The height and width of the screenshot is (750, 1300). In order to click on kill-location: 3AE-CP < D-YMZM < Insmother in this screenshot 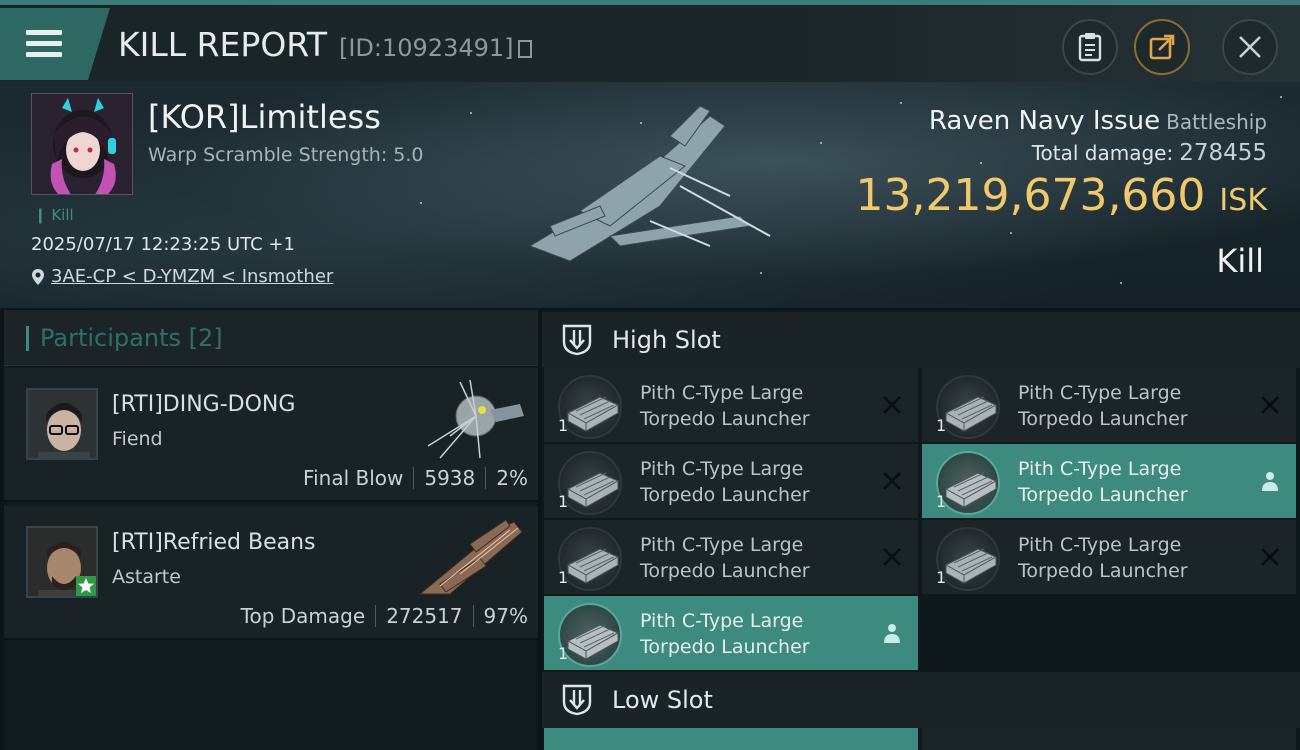, I will do `click(182, 276)`.